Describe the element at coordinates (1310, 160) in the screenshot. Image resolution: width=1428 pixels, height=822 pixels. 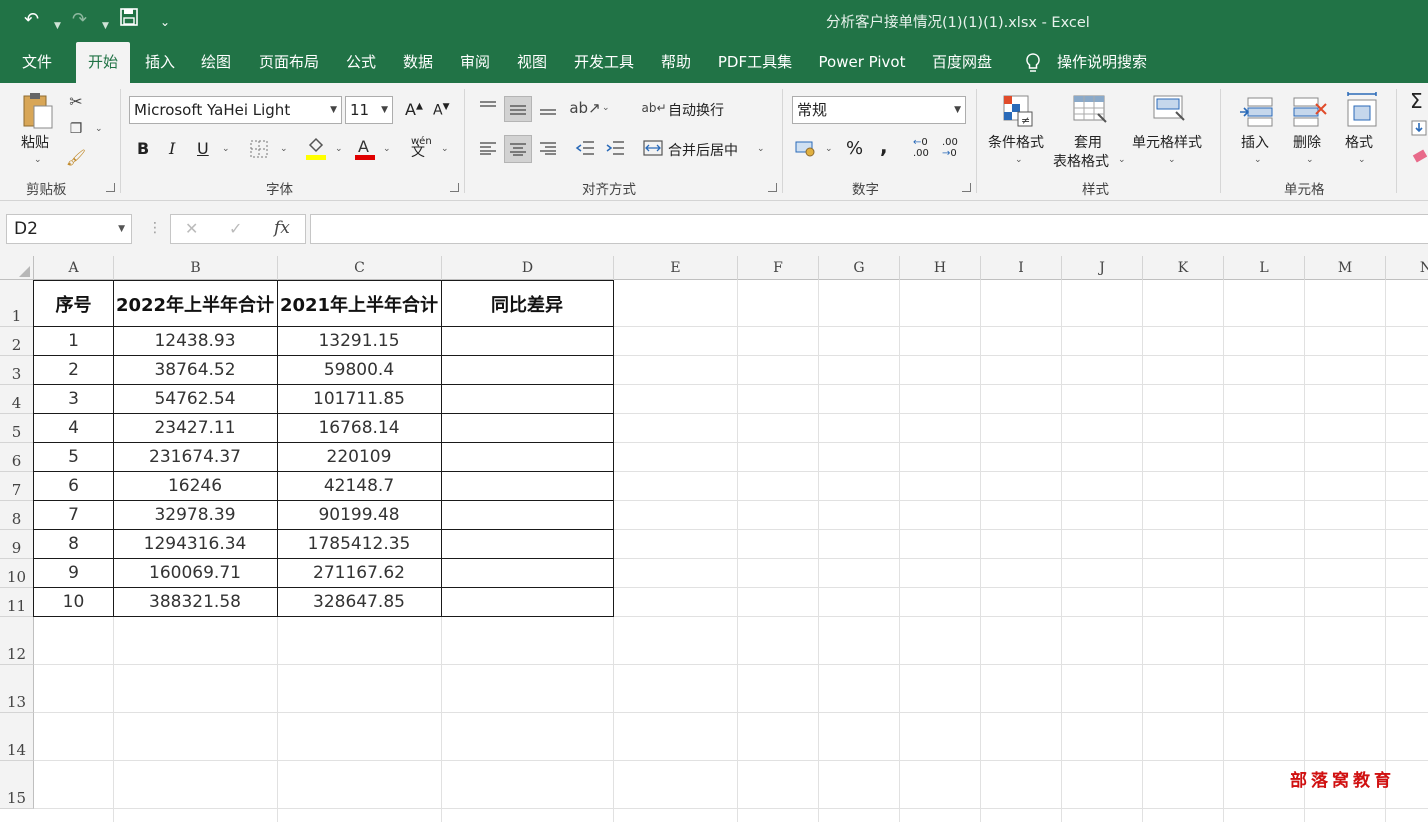
I see `delete-dropdown-icon: ⌄` at that location.